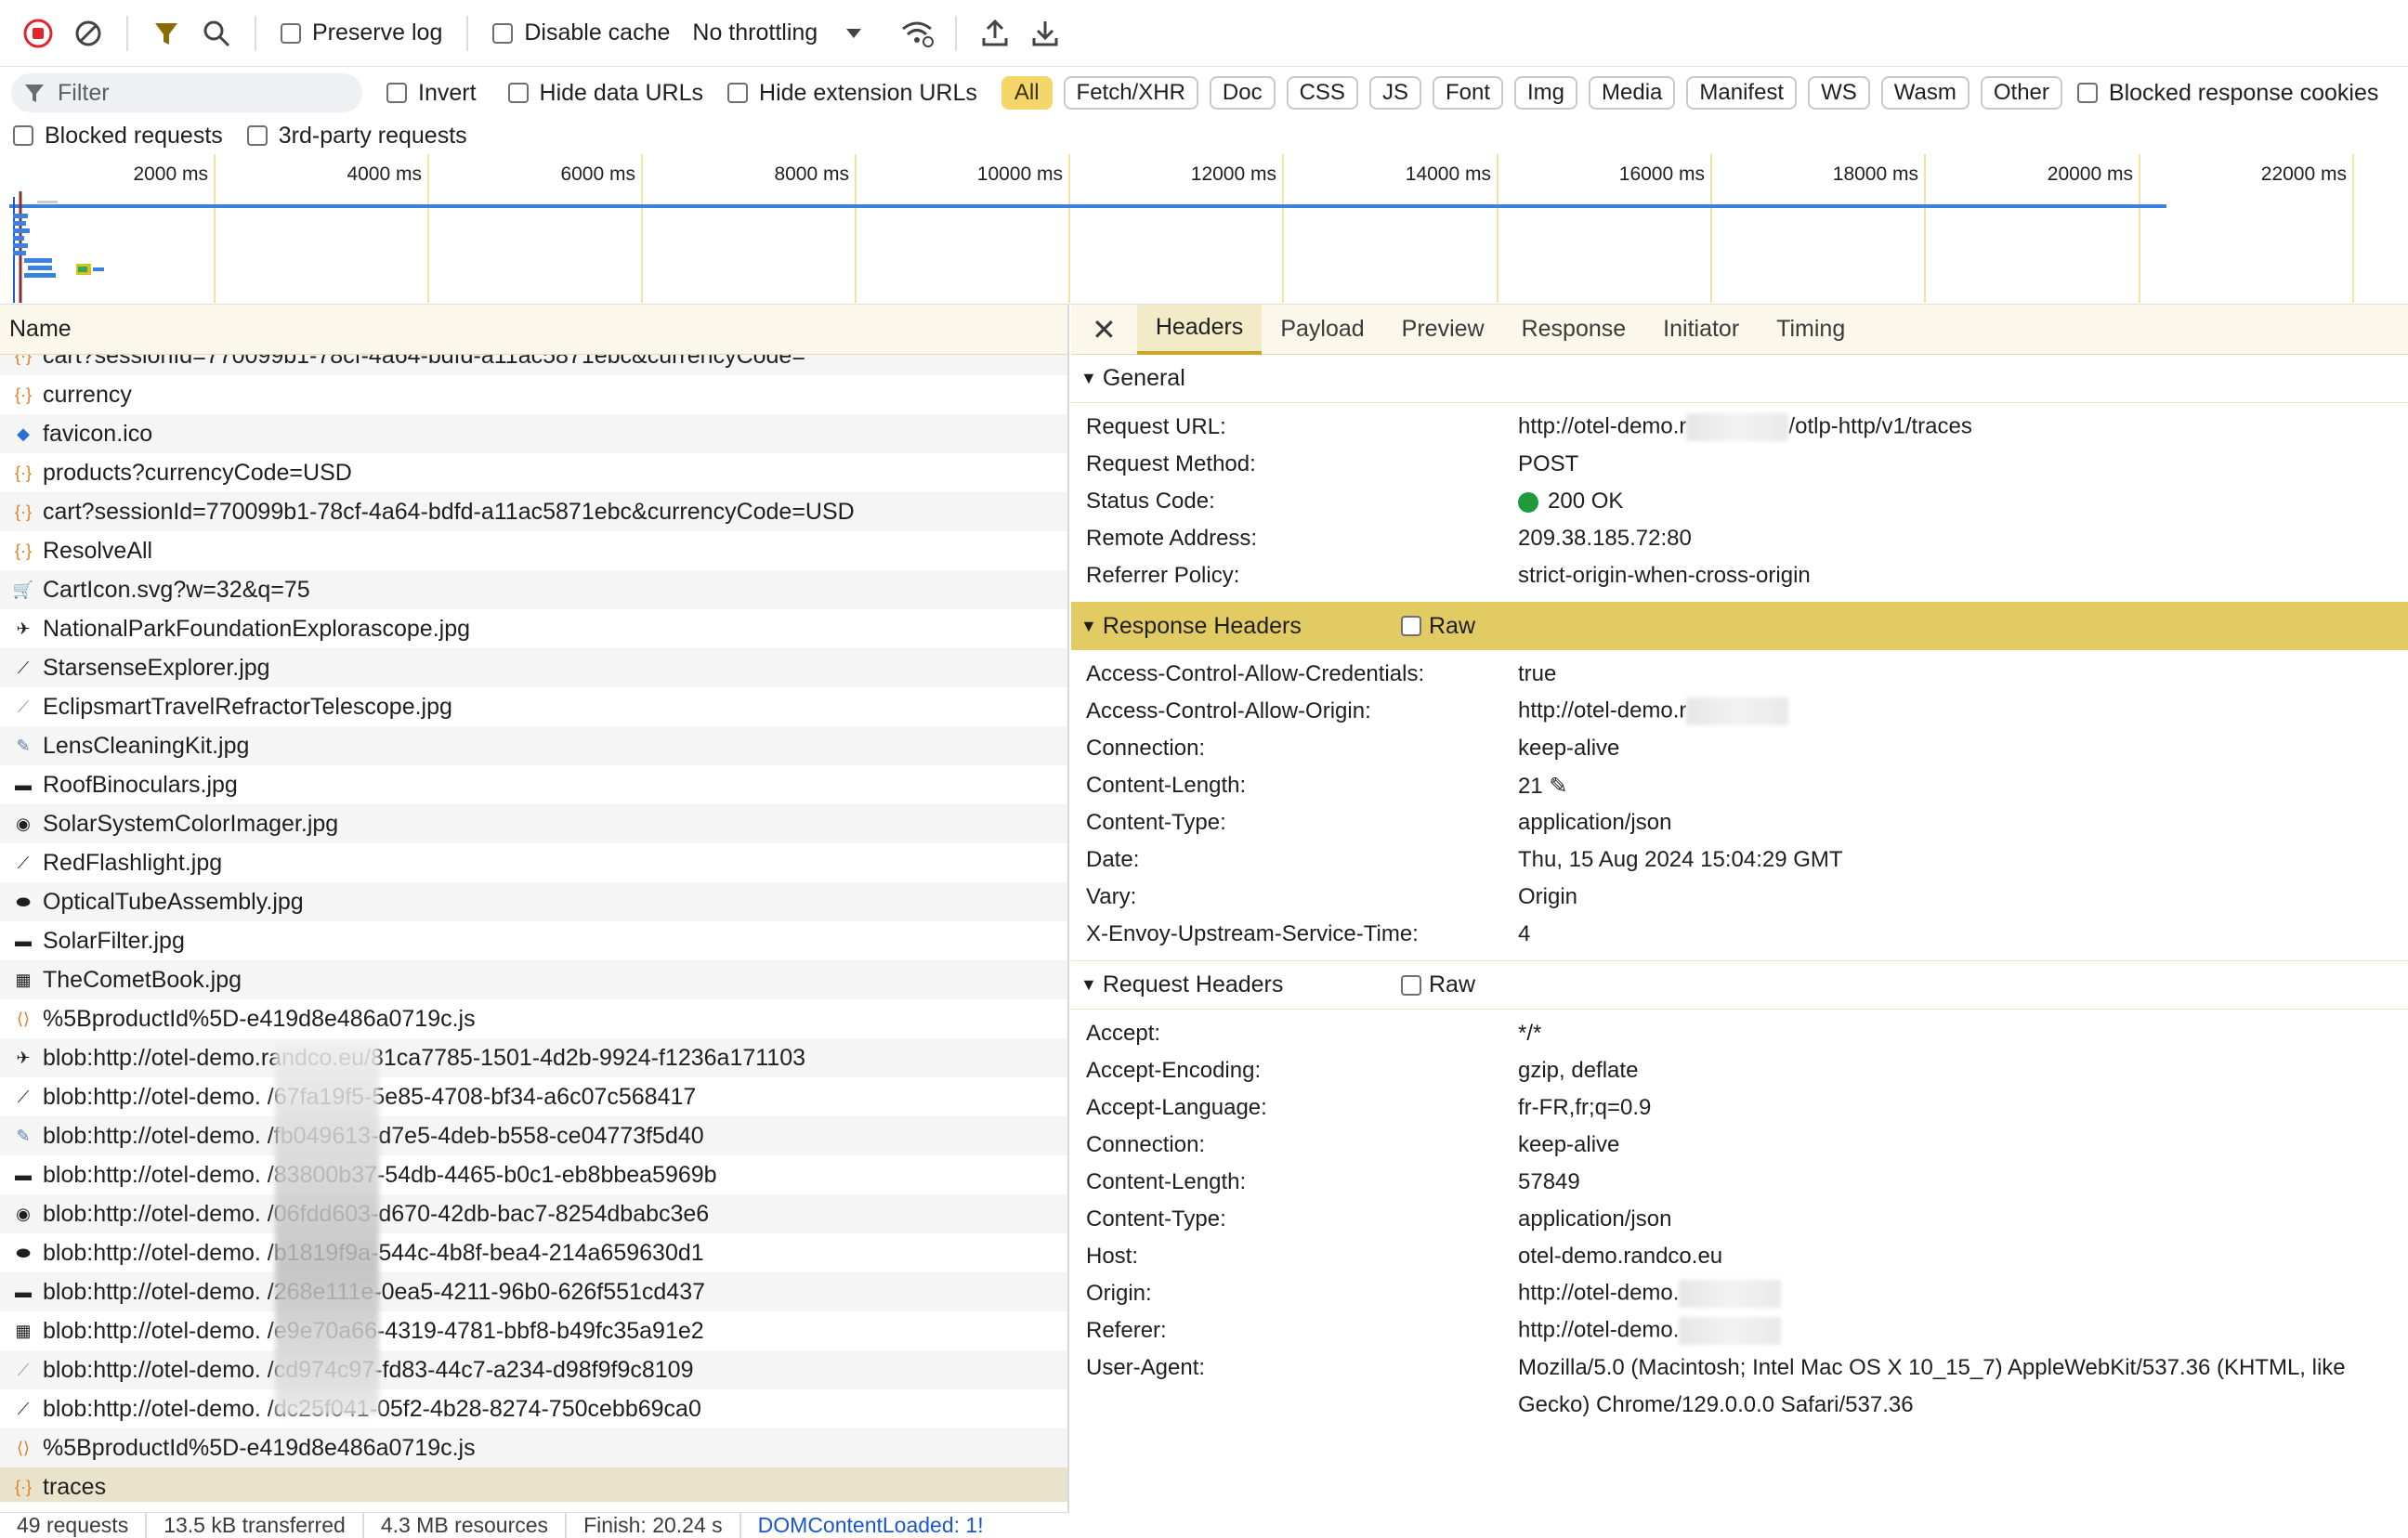  What do you see at coordinates (533, 823) in the screenshot?
I see `request-row: ◉ SolarSystemColorImager.jpg` at bounding box center [533, 823].